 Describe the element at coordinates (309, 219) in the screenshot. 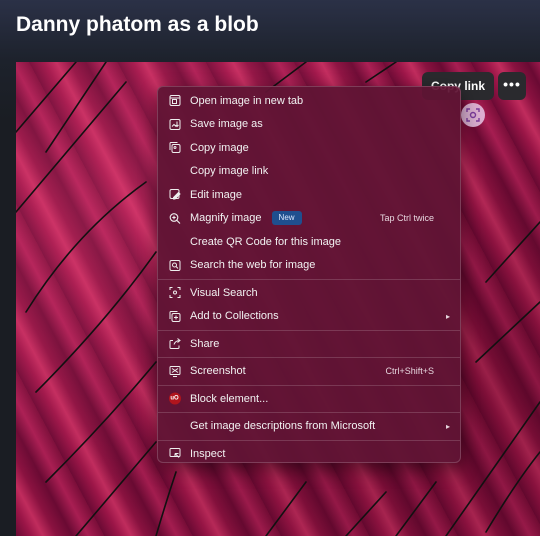

I see `menu-item-magnify-image: Magnify image New Tap Ctrl twice` at that location.